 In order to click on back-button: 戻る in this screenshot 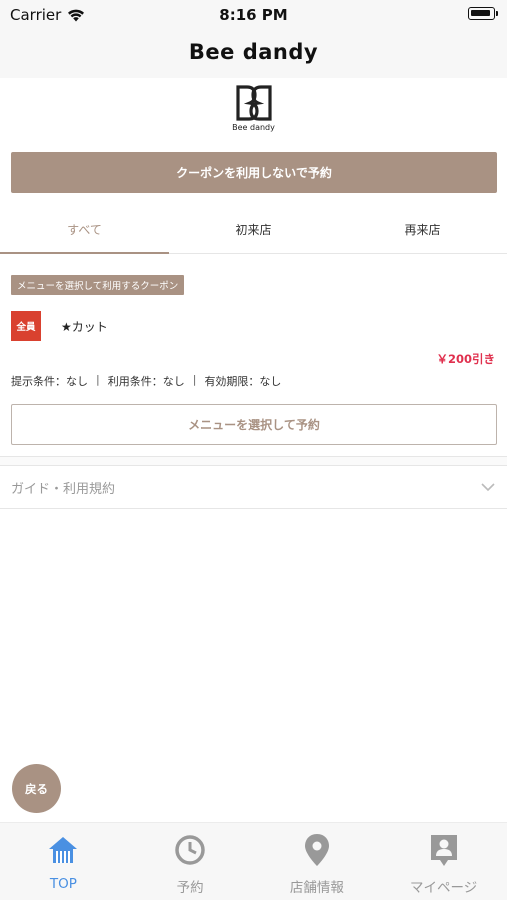, I will do `click(36, 788)`.